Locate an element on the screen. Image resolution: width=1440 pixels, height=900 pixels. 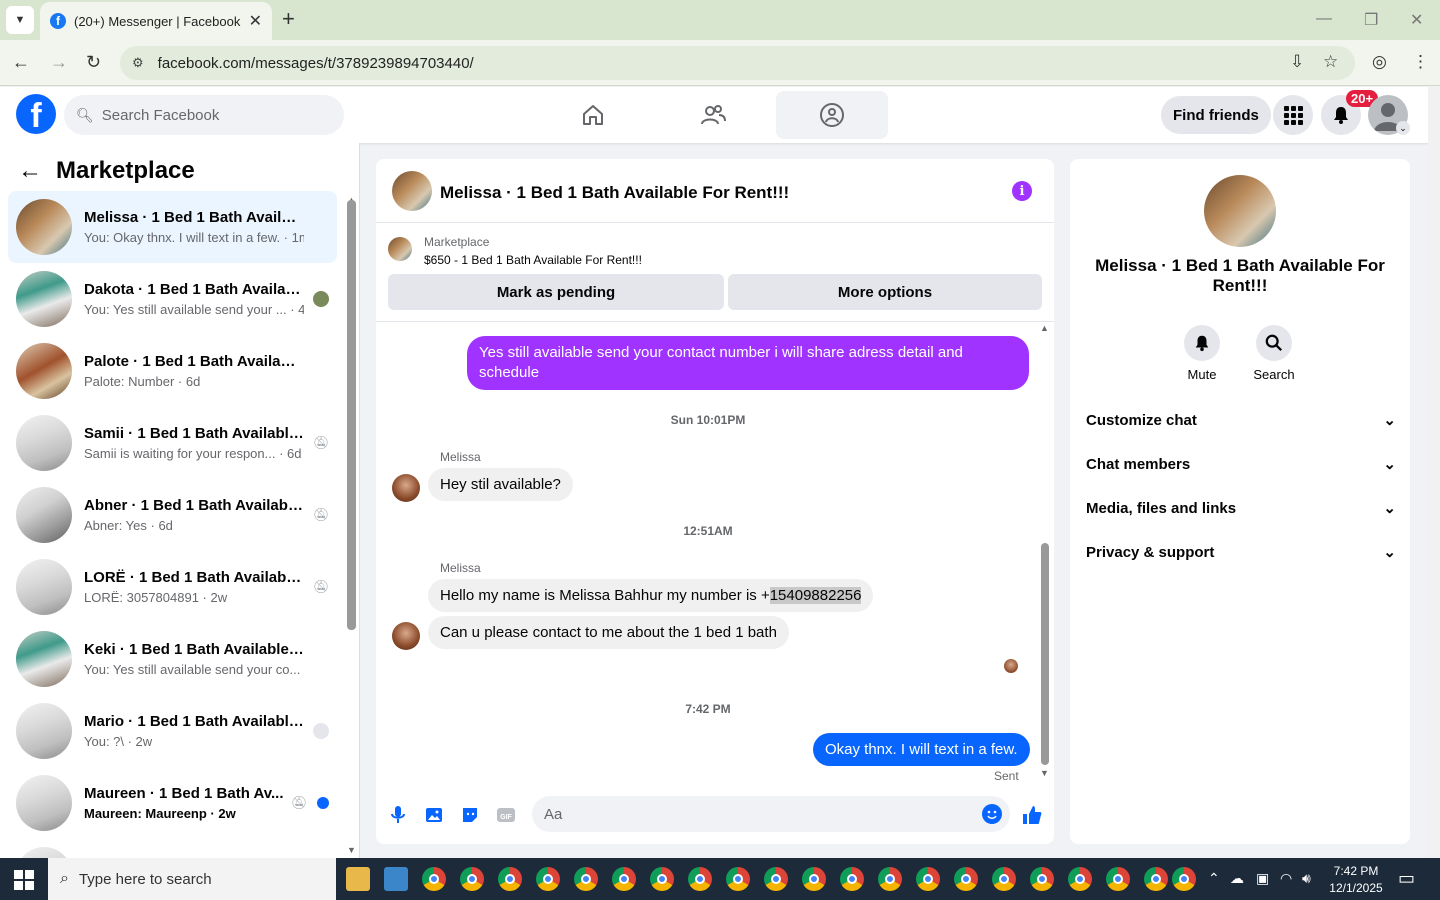
more-options-button: More options is located at coordinates (885, 292).